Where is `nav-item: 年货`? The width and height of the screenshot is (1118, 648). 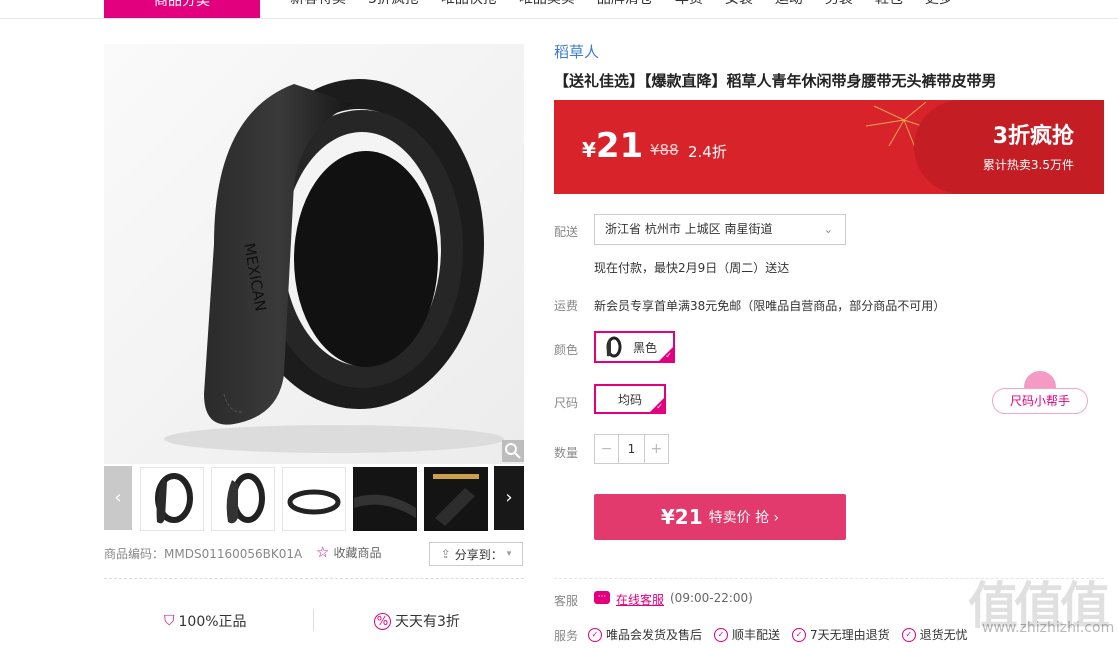
nav-item: 年货 is located at coordinates (689, 4).